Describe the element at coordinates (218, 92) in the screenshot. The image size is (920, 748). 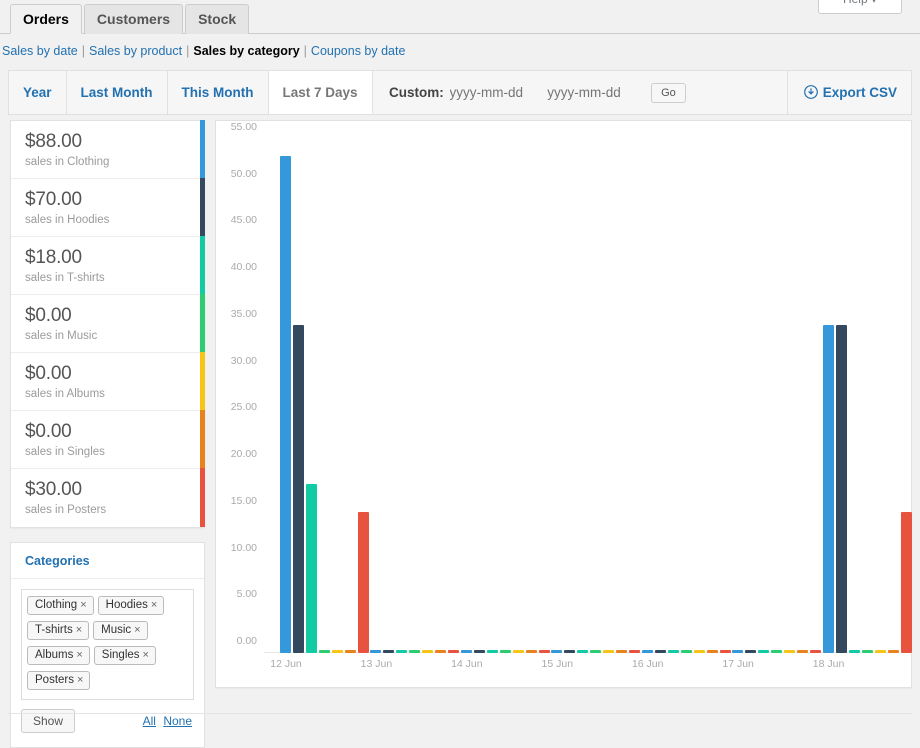
I see `range-preset-this-month: This Month` at that location.